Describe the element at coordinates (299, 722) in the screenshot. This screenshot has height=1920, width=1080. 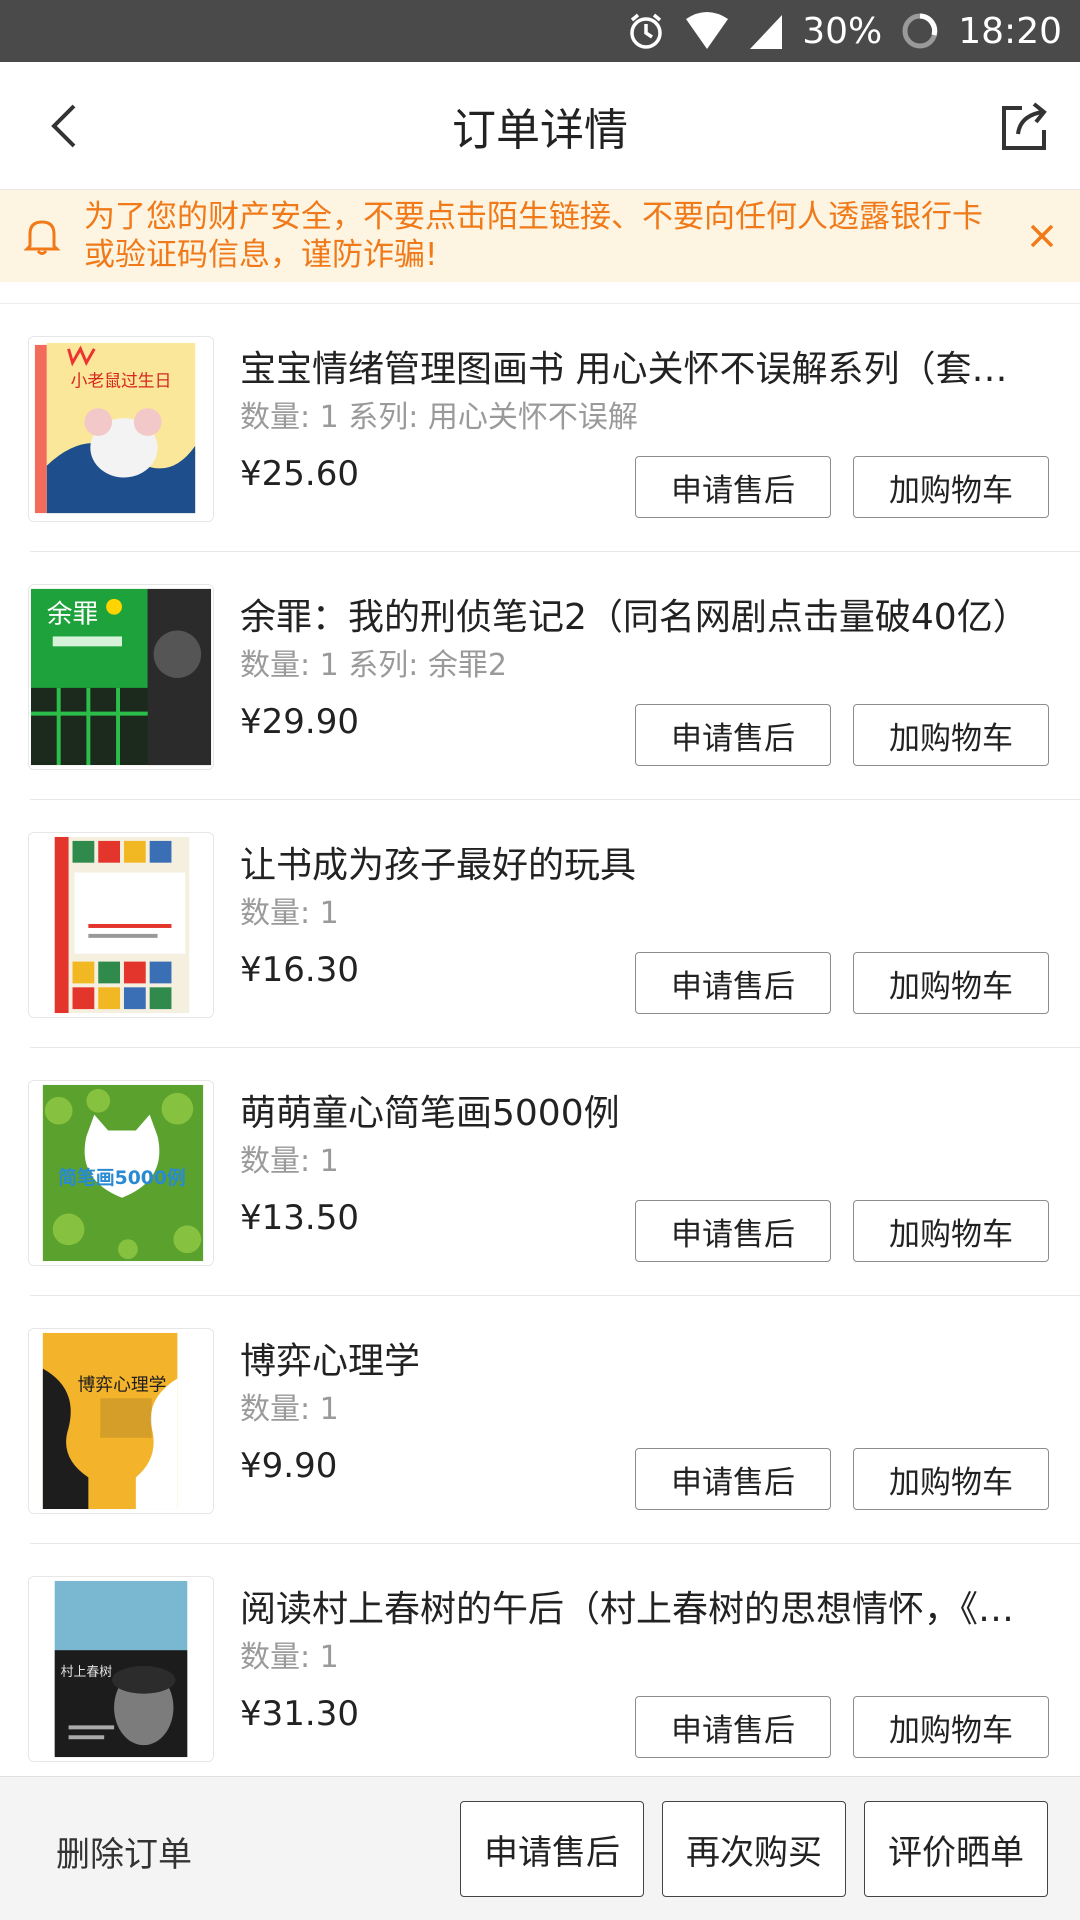
I see `item-price: ¥29.90` at that location.